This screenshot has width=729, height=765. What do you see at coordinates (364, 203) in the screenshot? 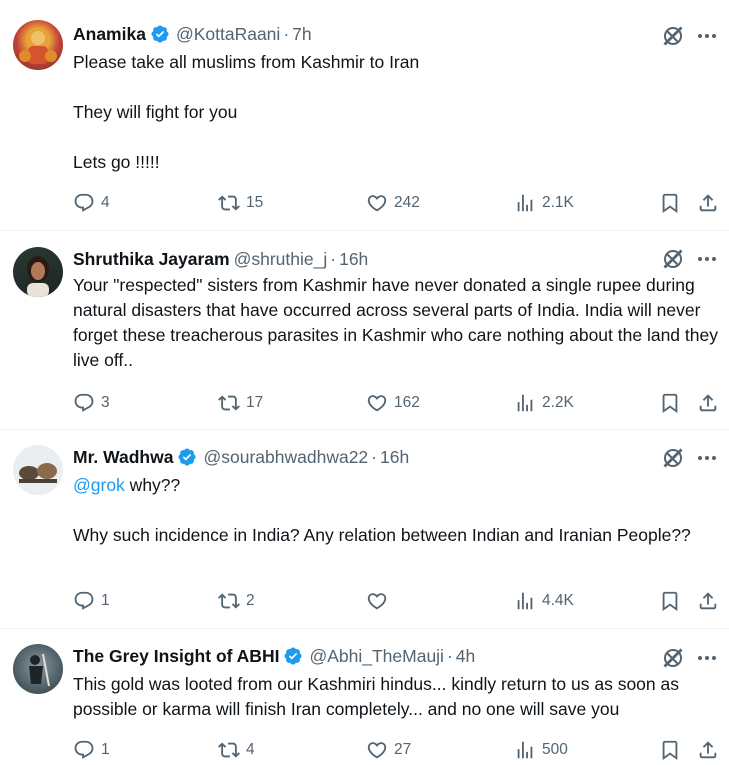
I see `action-bar: 4 15 242 2.1K` at bounding box center [364, 203].